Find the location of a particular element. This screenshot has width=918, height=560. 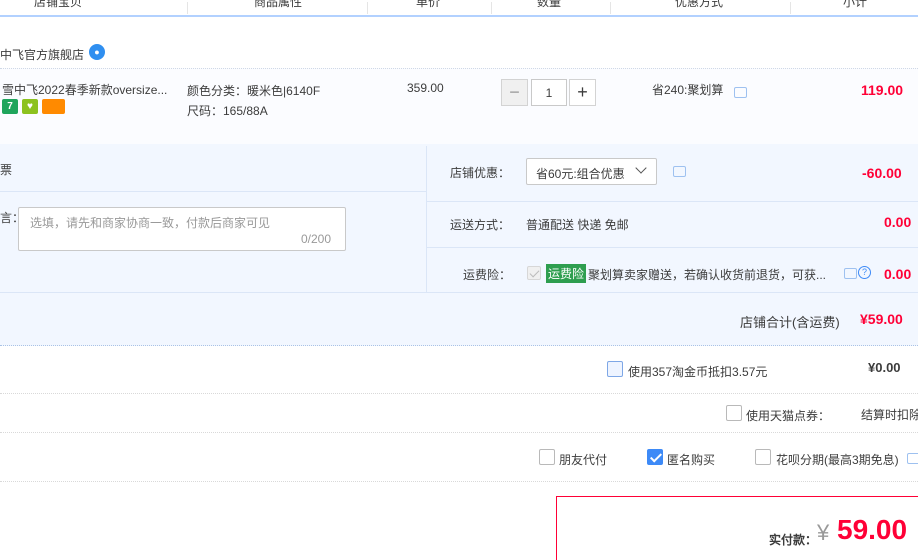

insurance-label: 运费险： is located at coordinates (487, 275).